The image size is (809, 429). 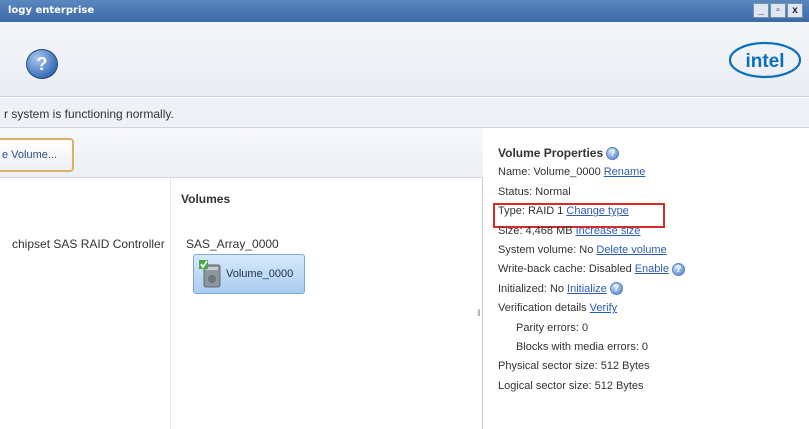 What do you see at coordinates (531, 288) in the screenshot?
I see `initialized-label: Initialized: No` at bounding box center [531, 288].